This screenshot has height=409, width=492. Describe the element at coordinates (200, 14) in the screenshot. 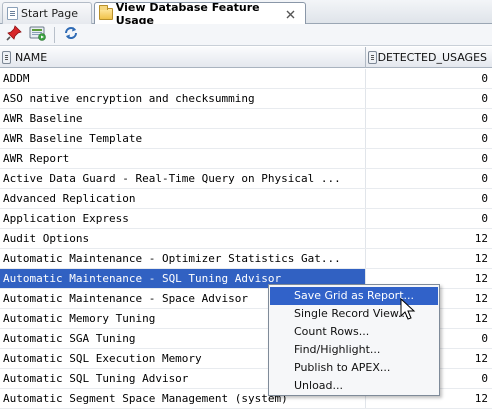

I see `tab-view-database-feature-usage: View Database Feature Usage` at that location.